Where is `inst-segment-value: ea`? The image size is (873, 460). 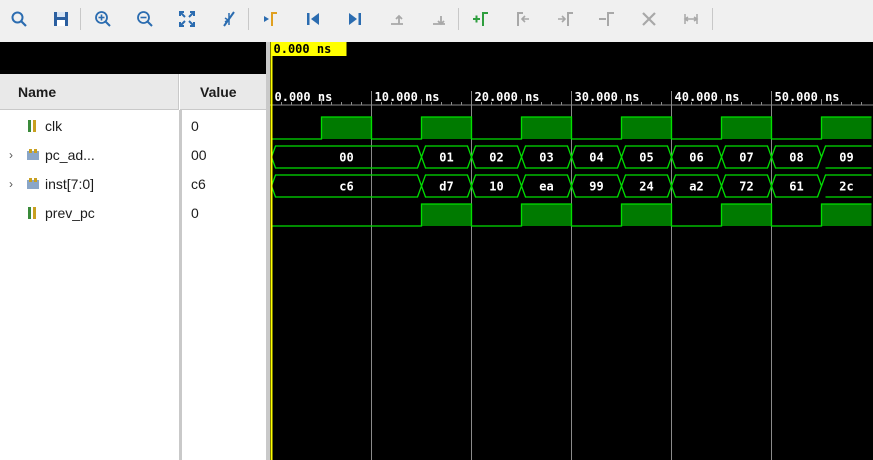 inst-segment-value: ea is located at coordinates (546, 187).